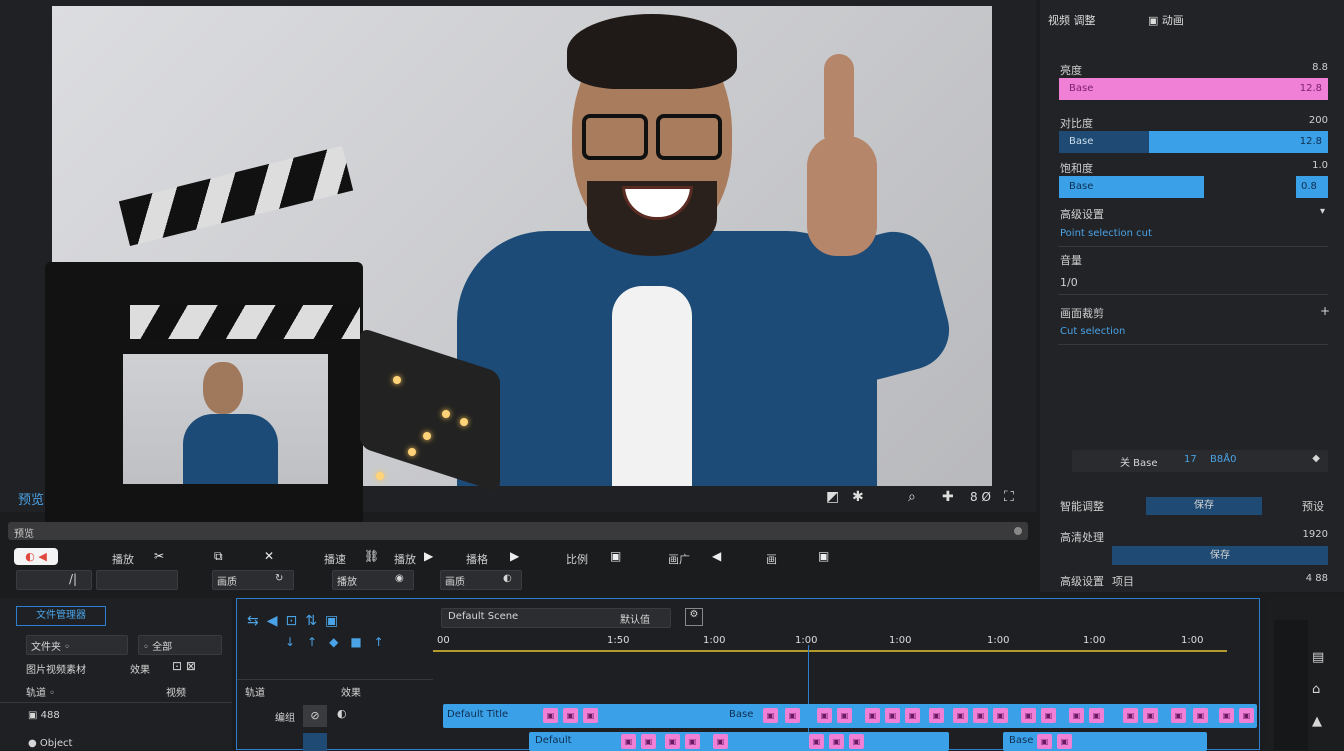  Describe the element at coordinates (1317, 721) in the screenshot. I see `stack-icon: ▲` at that location.